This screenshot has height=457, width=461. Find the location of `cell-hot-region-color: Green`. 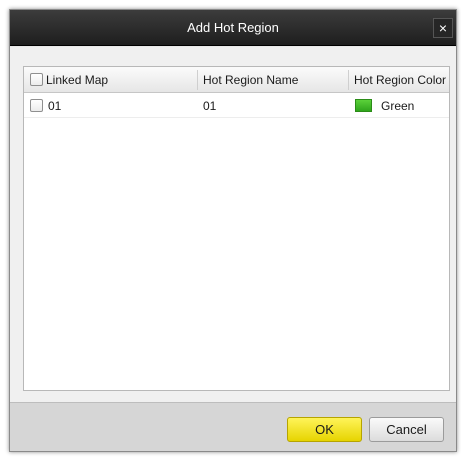

cell-hot-region-color: Green is located at coordinates (398, 106).